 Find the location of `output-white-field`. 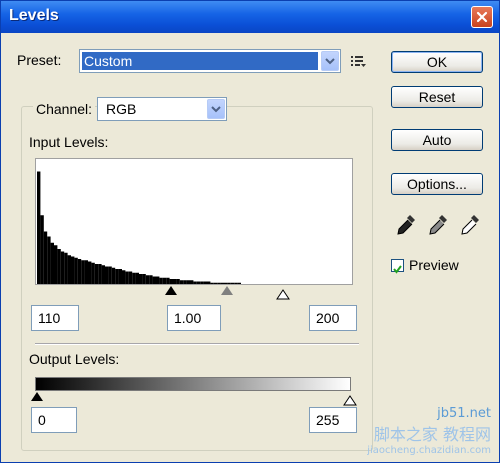

output-white-field is located at coordinates (333, 420).